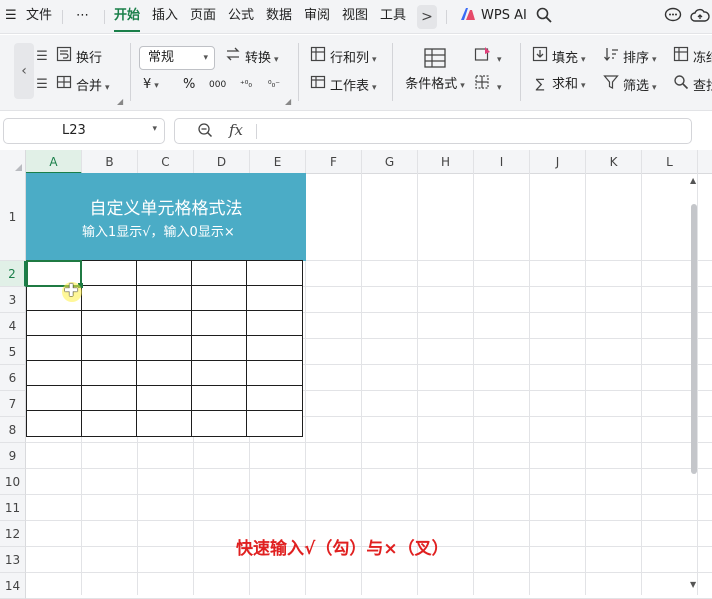 This screenshot has height=599, width=712. I want to click on title-merged-cell: 自定义单元格格式法 输入1显示√，输入0显示×, so click(166, 217).